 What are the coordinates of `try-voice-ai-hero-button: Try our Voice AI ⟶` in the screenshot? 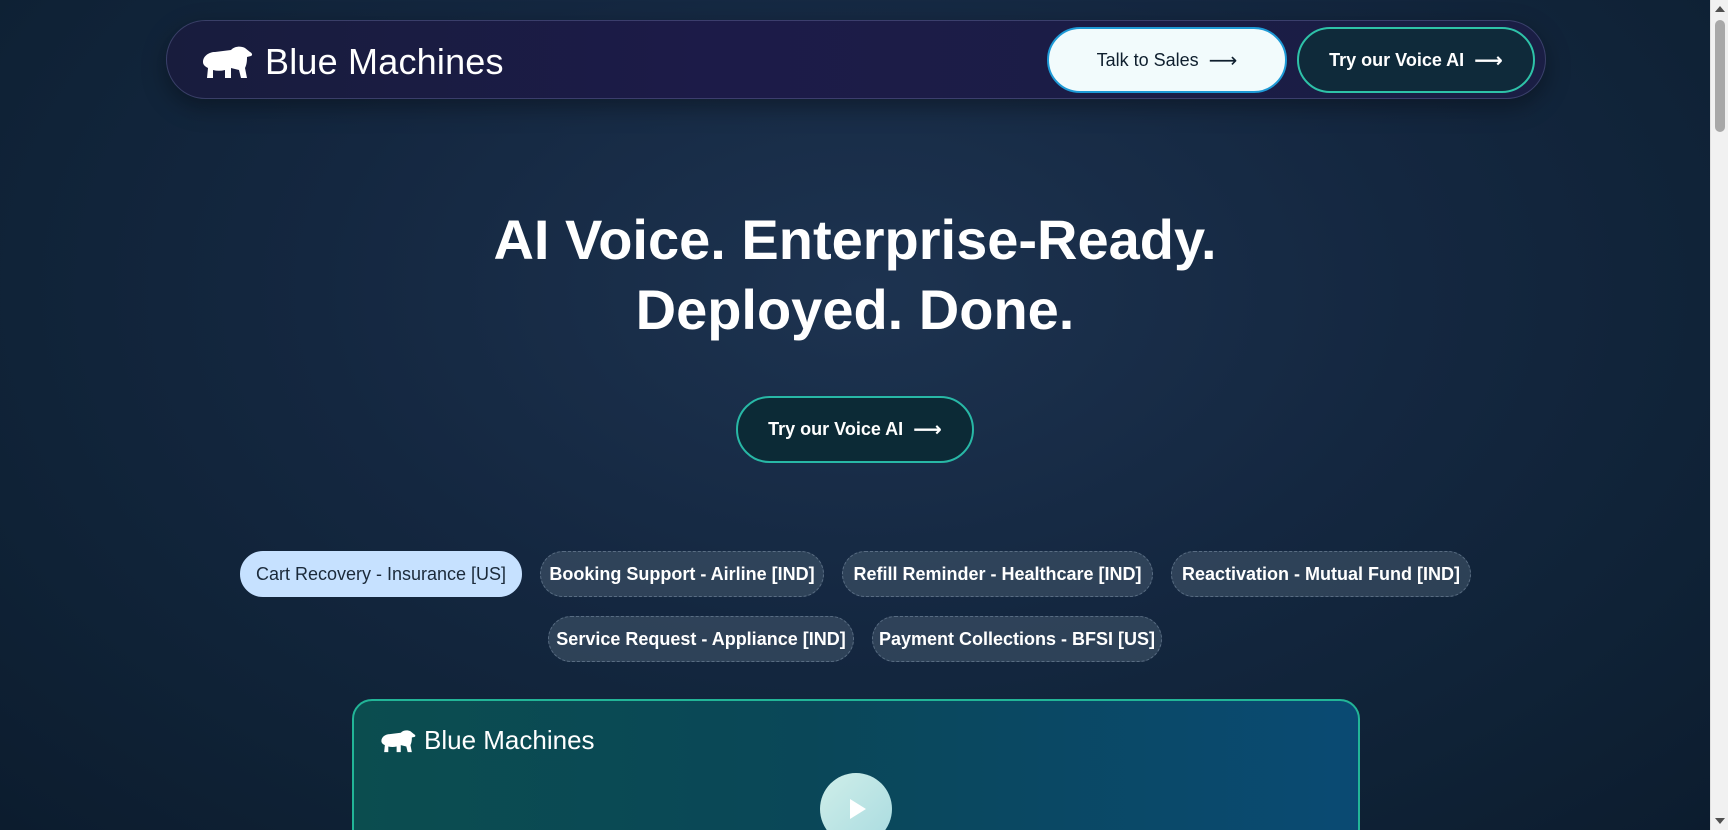 It's located at (855, 429).